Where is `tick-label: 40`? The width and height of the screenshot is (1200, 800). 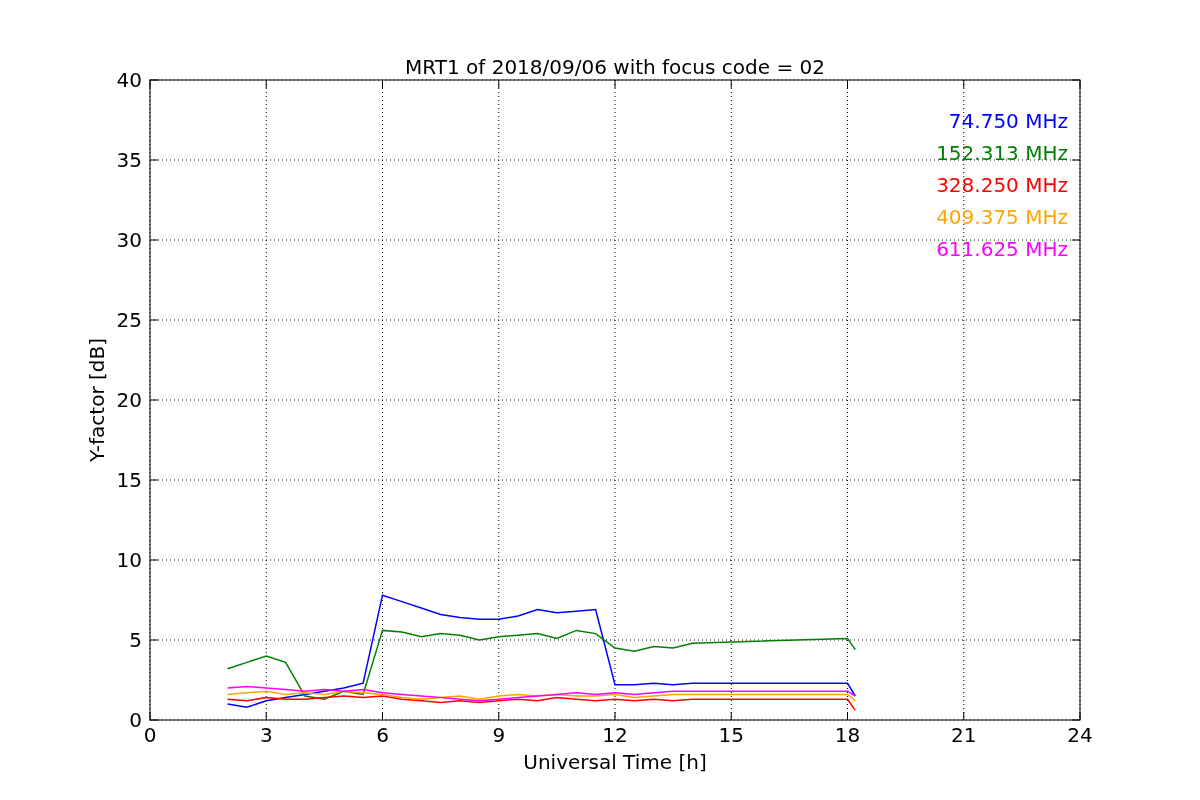
tick-label: 40 is located at coordinates (129, 80).